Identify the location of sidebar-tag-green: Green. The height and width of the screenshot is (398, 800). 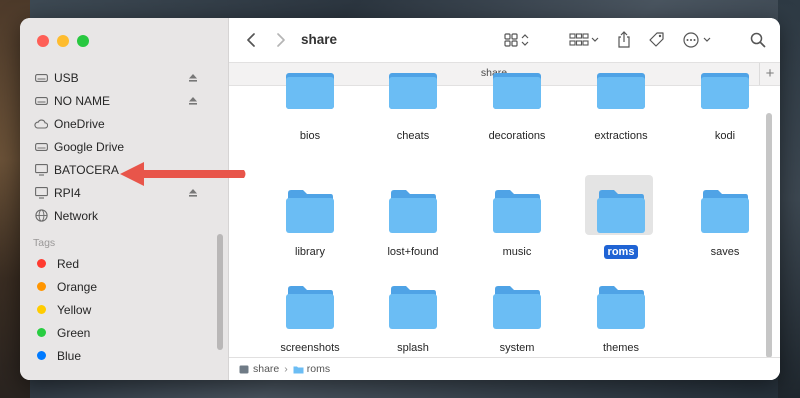
(124, 332).